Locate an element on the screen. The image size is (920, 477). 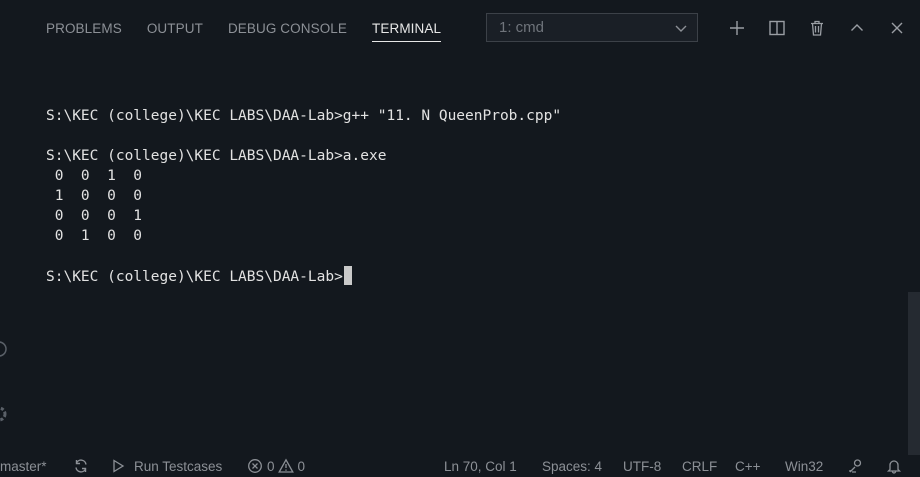
cursor-position: Ln 70, Col 1 is located at coordinates (480, 466).